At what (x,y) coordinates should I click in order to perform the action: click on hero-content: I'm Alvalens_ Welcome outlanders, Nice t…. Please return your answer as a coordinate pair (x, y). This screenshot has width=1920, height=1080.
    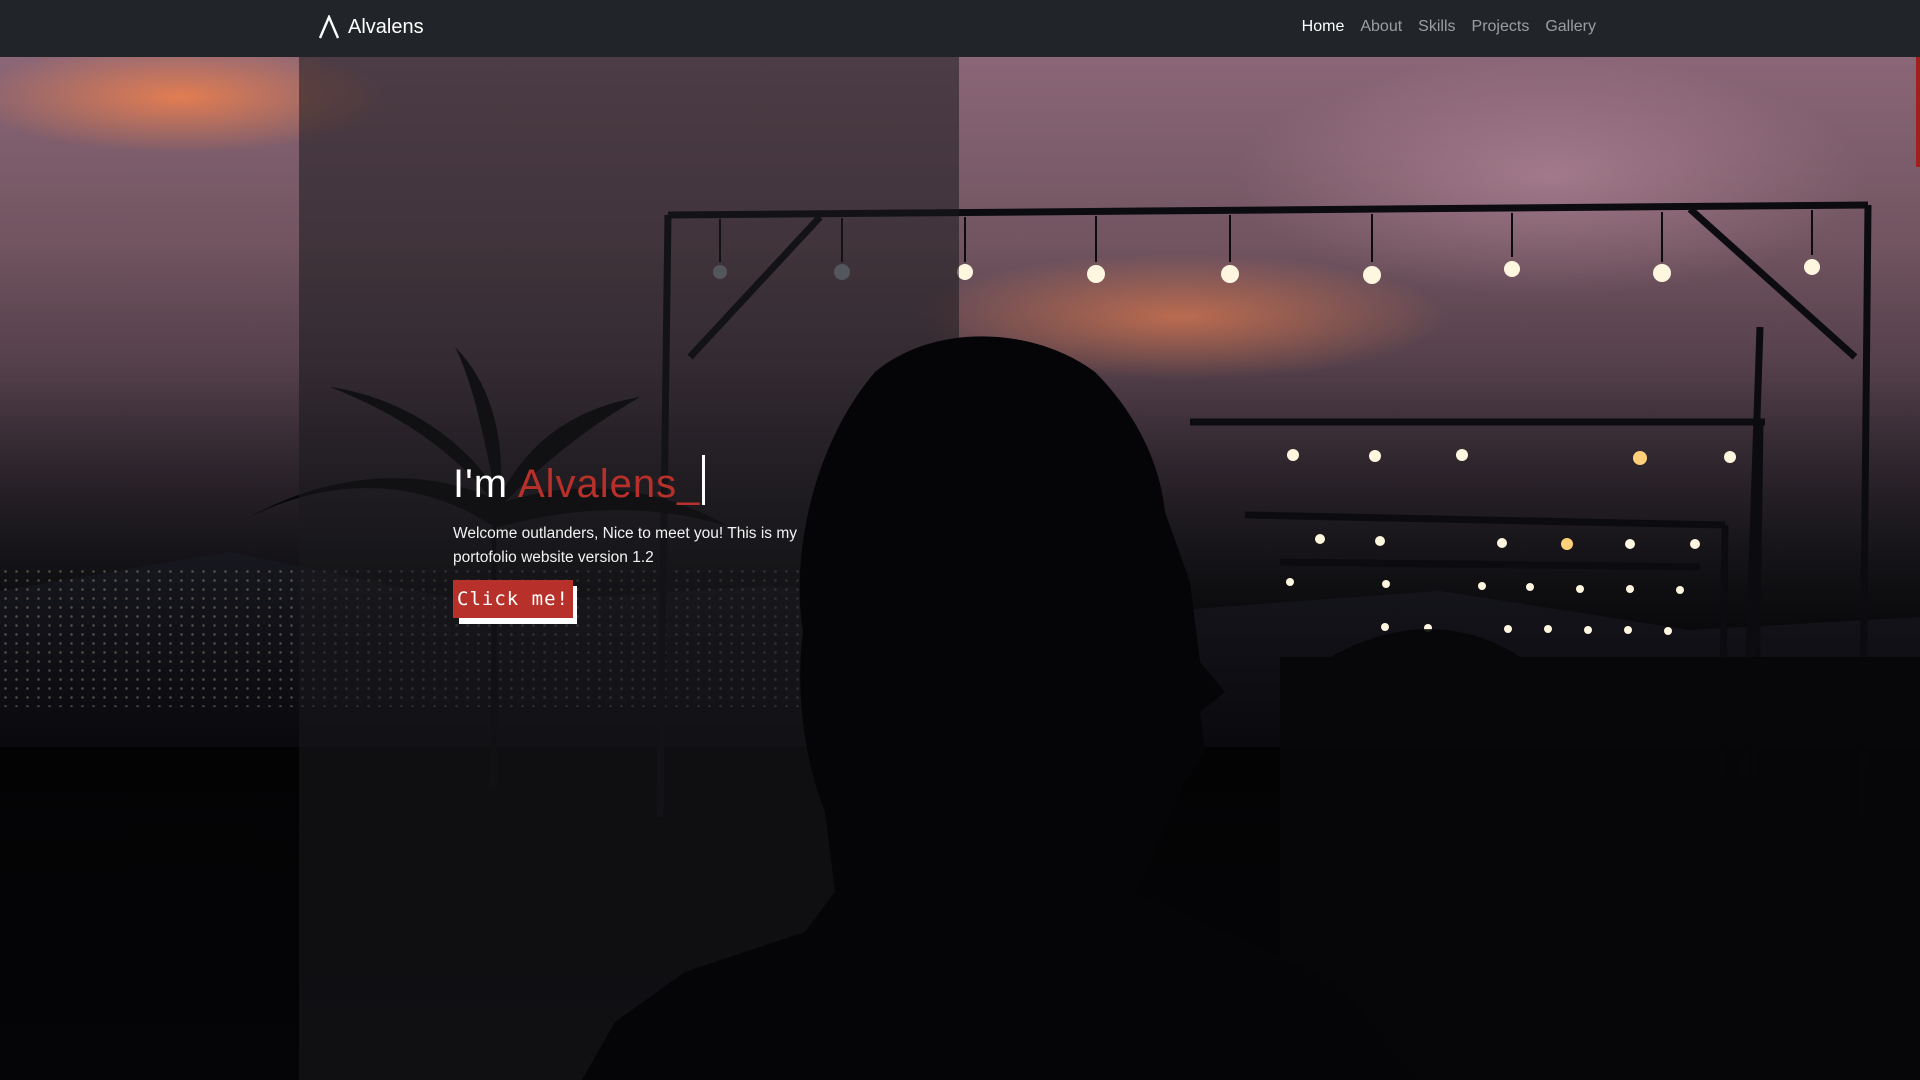
    Looking at the image, I should click on (633, 539).